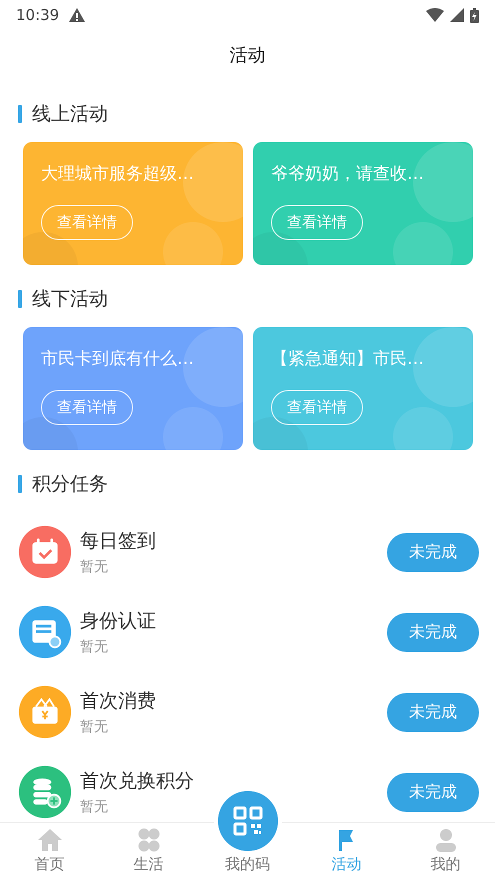  Describe the element at coordinates (363, 203) in the screenshot. I see `activity-card: 爷爷奶奶，请查收… 查看详情` at that location.